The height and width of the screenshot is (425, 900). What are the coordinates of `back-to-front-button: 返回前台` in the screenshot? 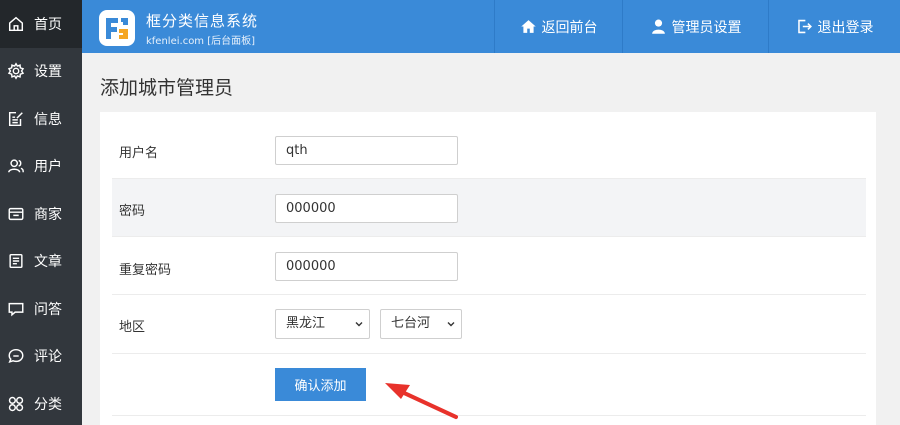 It's located at (558, 26).